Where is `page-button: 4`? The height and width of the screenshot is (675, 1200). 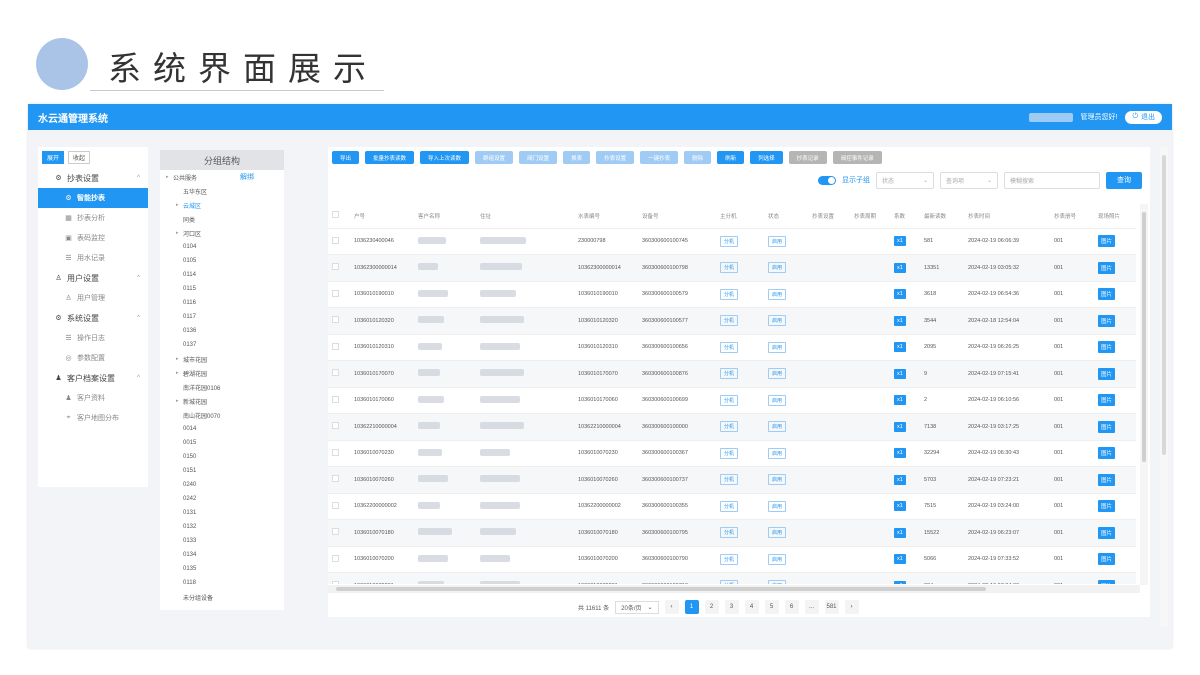
page-button: 4 is located at coordinates (751, 607).